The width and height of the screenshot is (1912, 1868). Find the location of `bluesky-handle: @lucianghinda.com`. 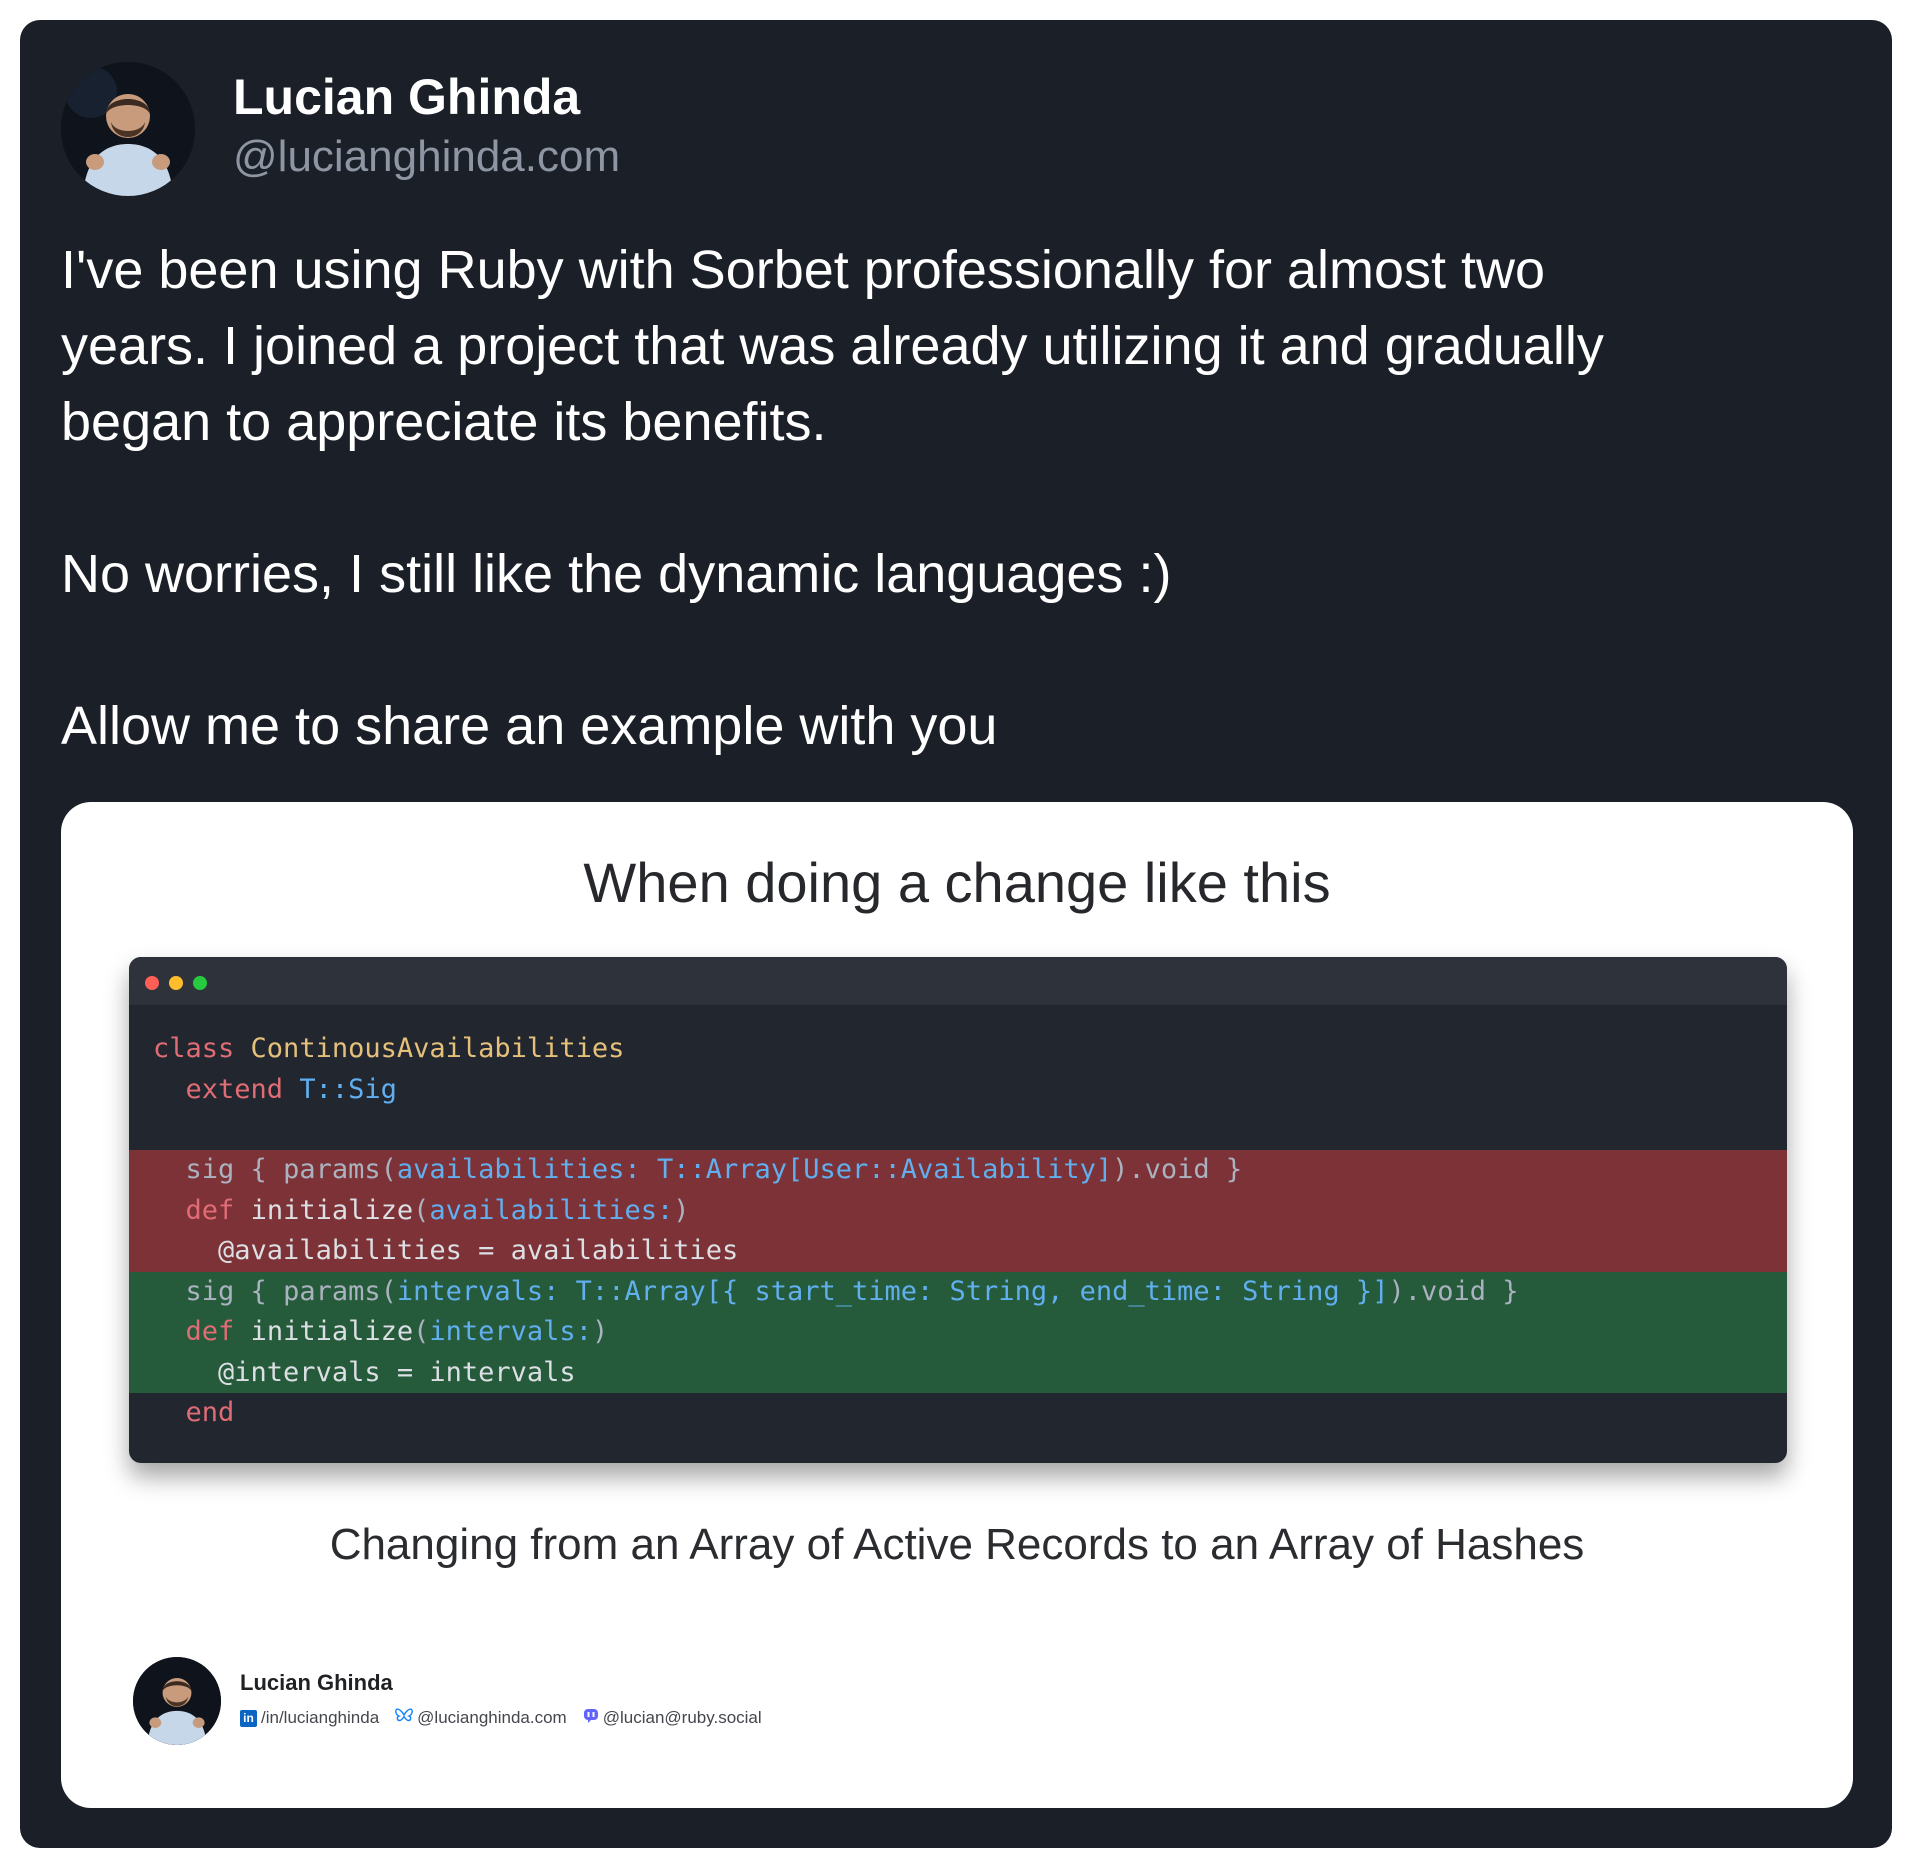

bluesky-handle: @lucianghinda.com is located at coordinates (492, 1717).